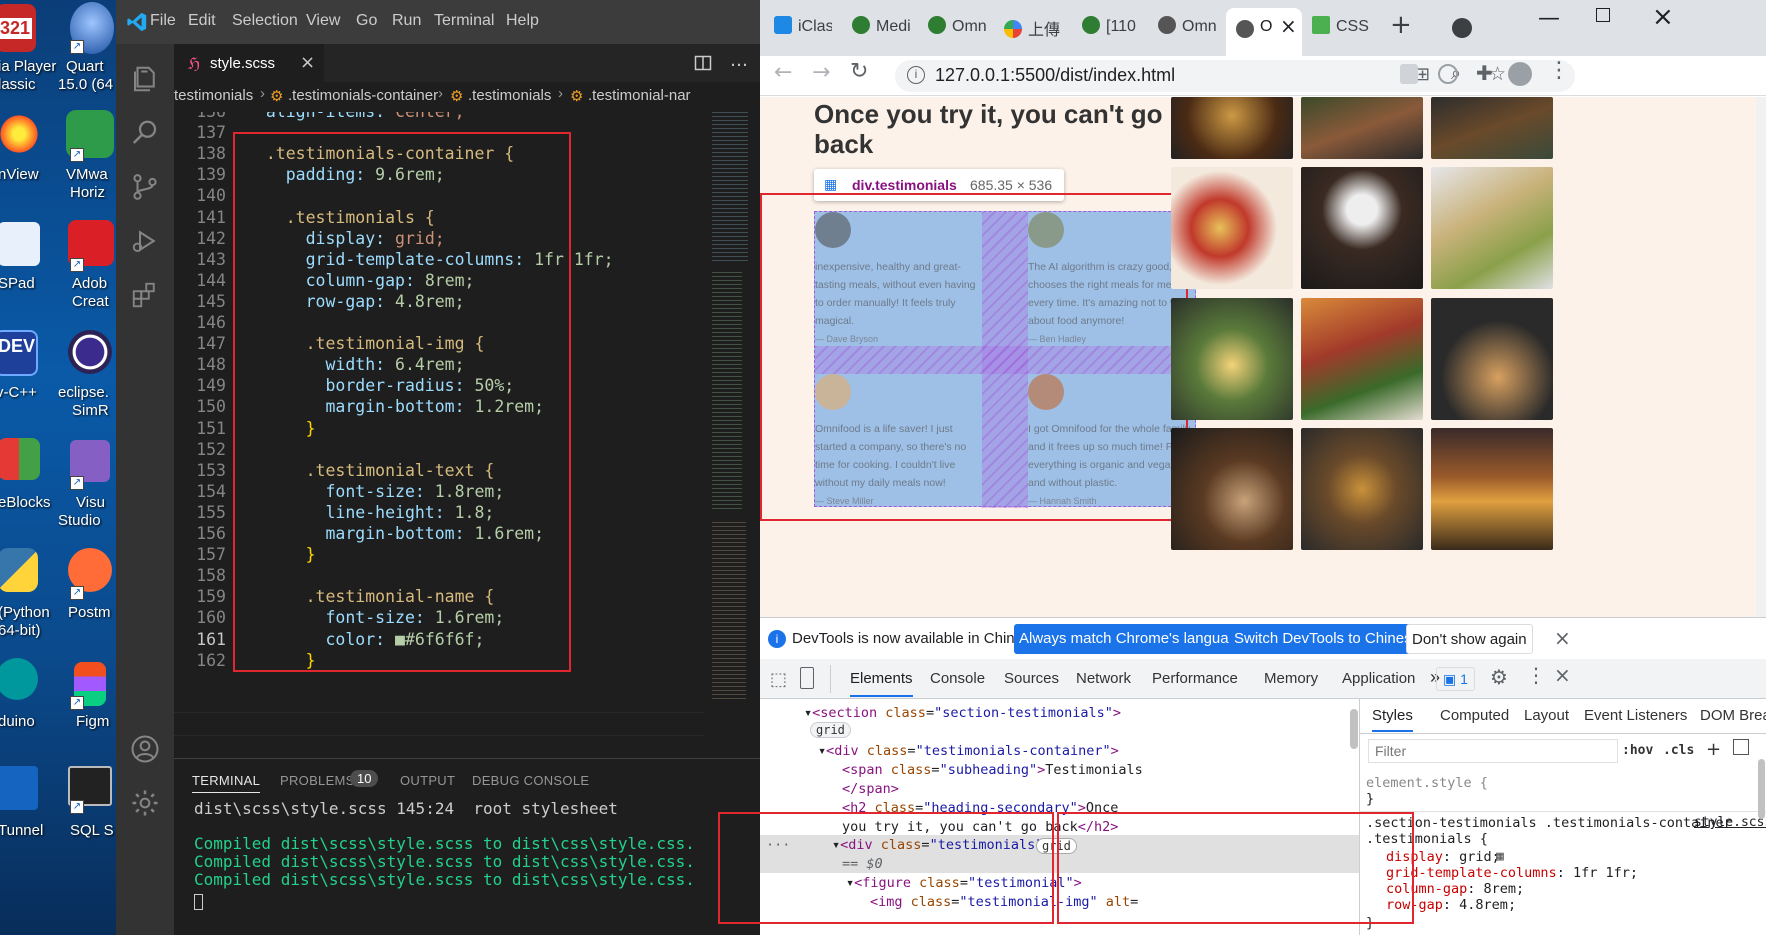 The width and height of the screenshot is (1766, 935). I want to click on dom-node: <img class="testimonial-img" alt=, so click(1004, 902).